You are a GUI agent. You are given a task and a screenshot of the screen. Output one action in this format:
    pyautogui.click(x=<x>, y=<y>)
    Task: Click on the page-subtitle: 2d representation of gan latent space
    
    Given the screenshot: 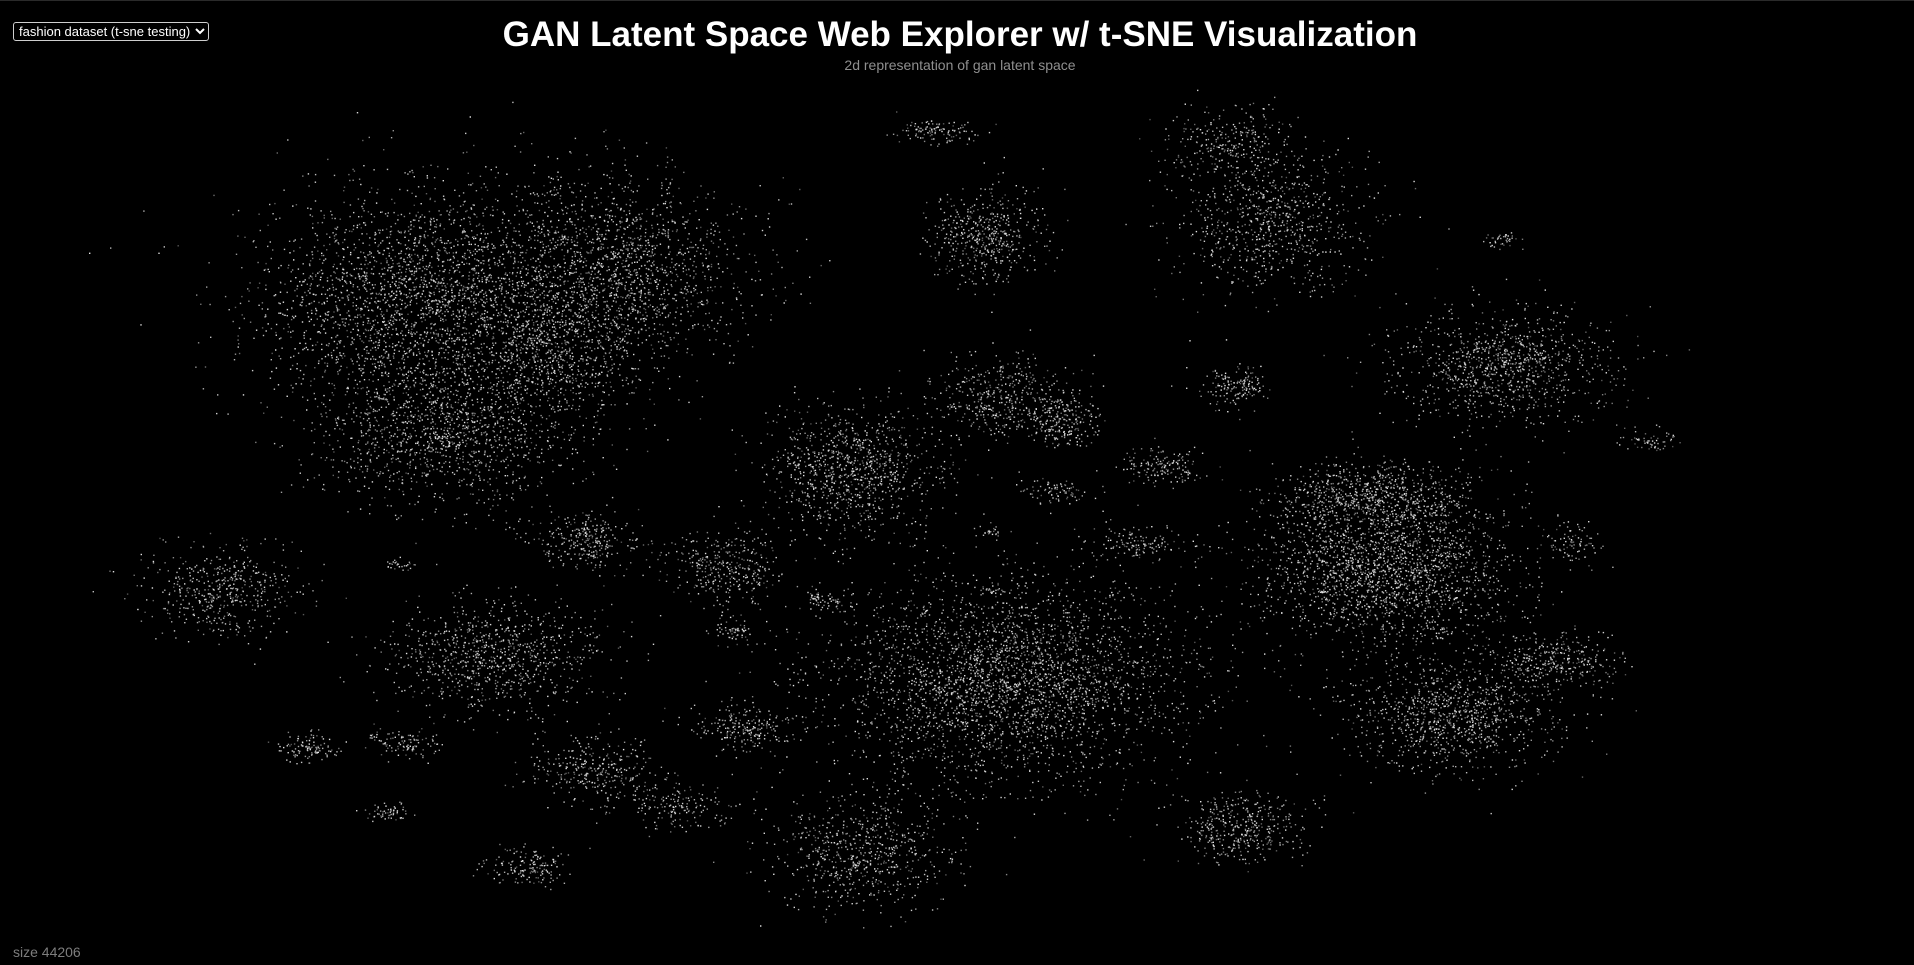 What is the action you would take?
    pyautogui.click(x=957, y=65)
    